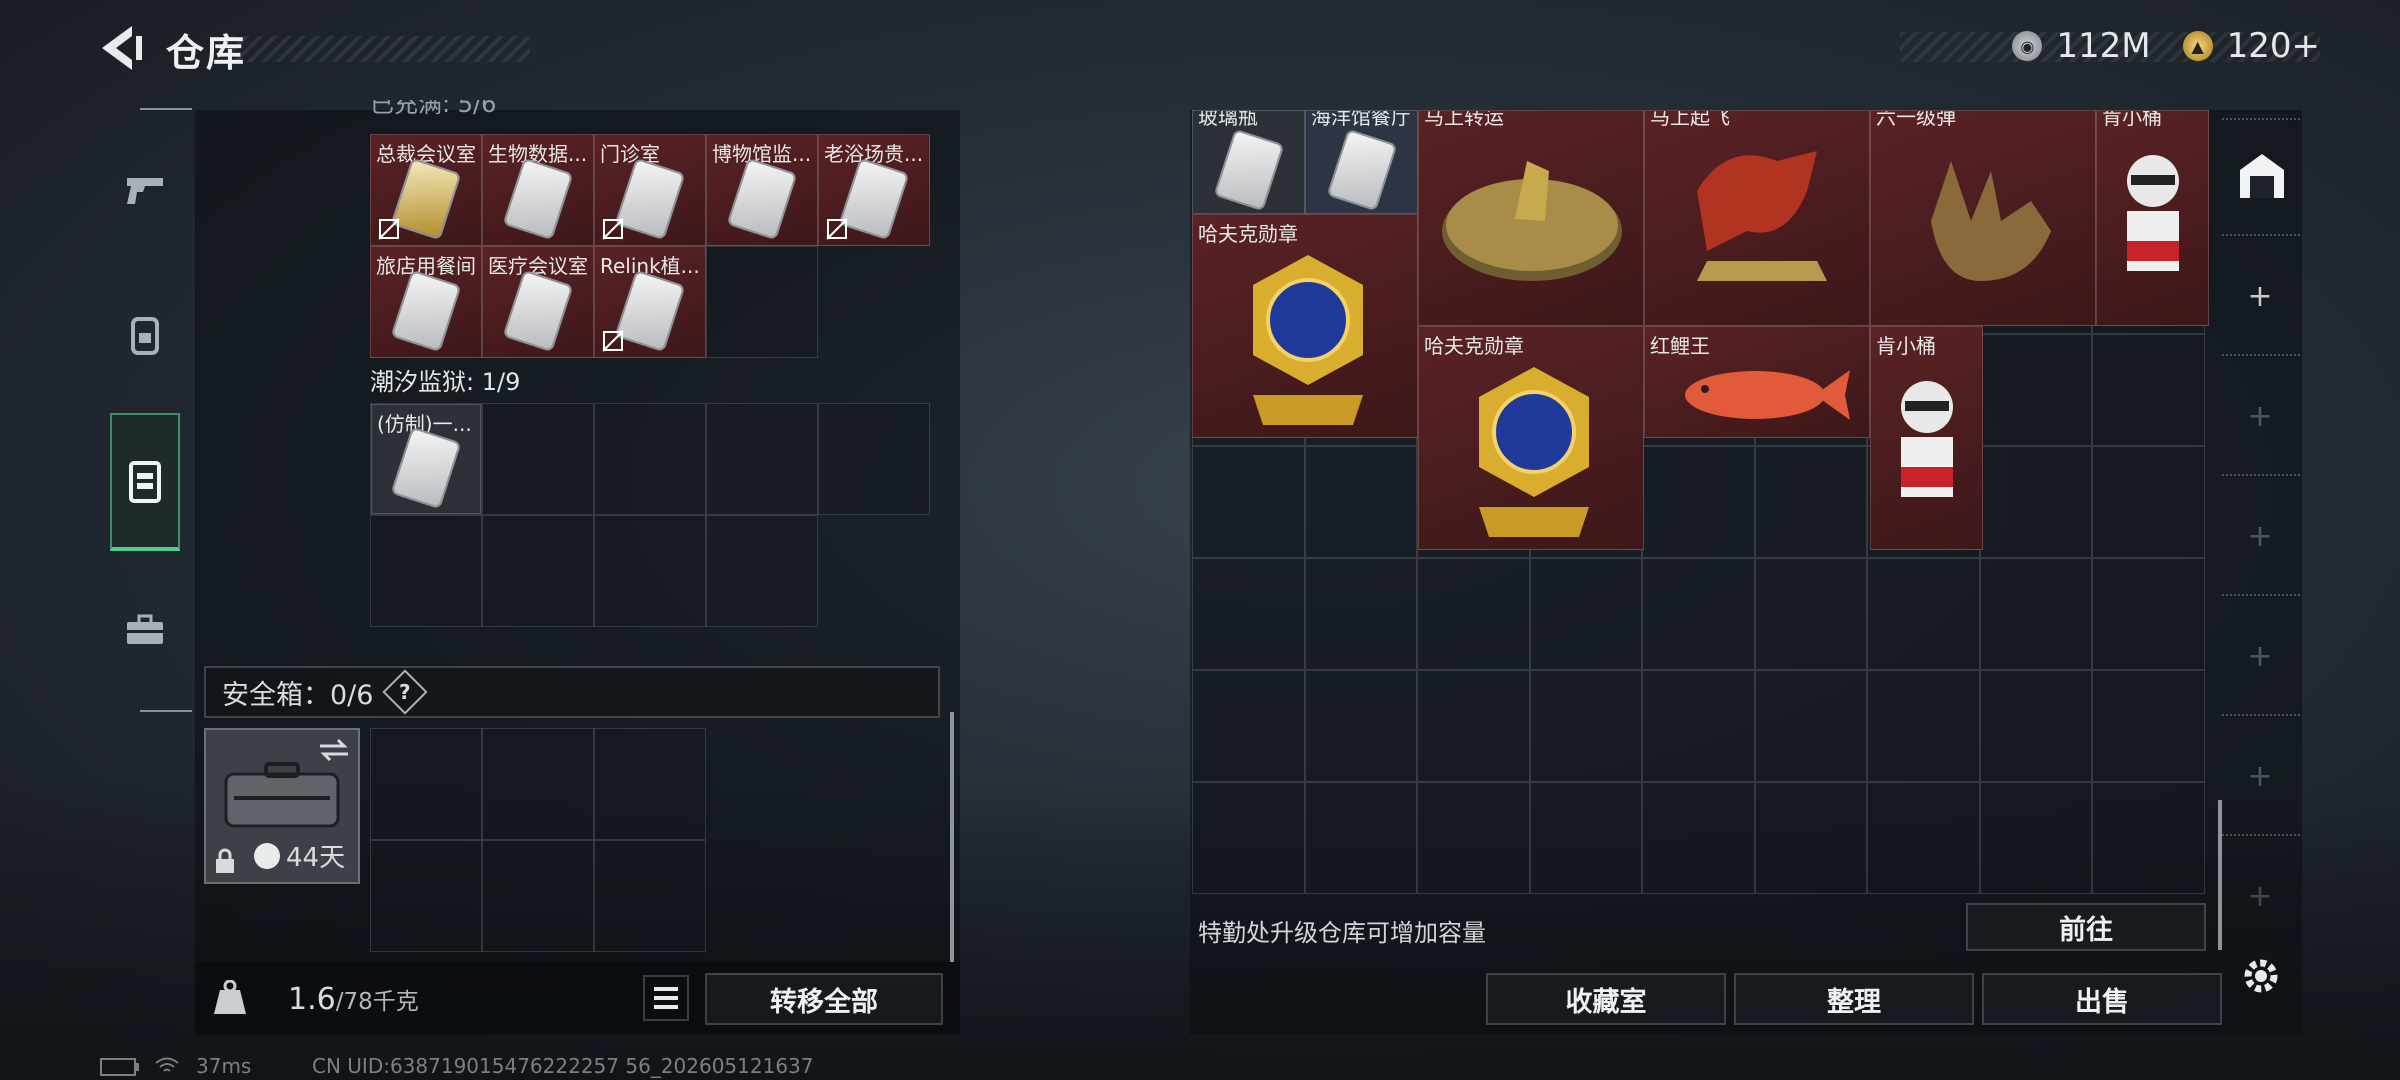 The width and height of the screenshot is (2400, 1080). Describe the element at coordinates (952, 837) in the screenshot. I see `left-scrollbar` at that location.